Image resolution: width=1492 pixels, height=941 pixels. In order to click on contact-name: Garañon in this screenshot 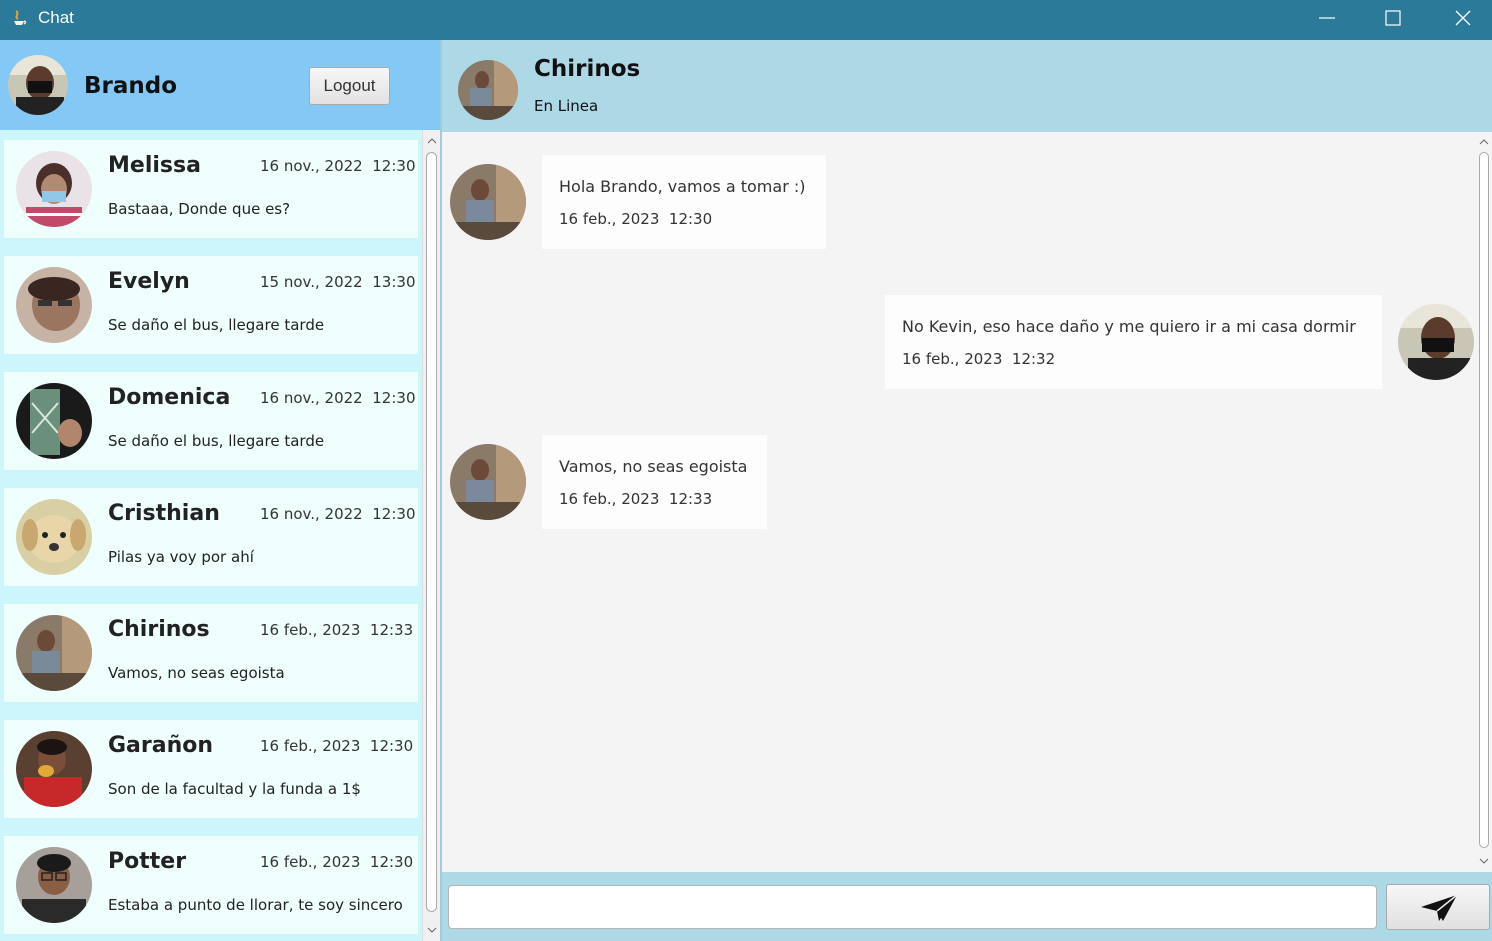, I will do `click(161, 745)`.